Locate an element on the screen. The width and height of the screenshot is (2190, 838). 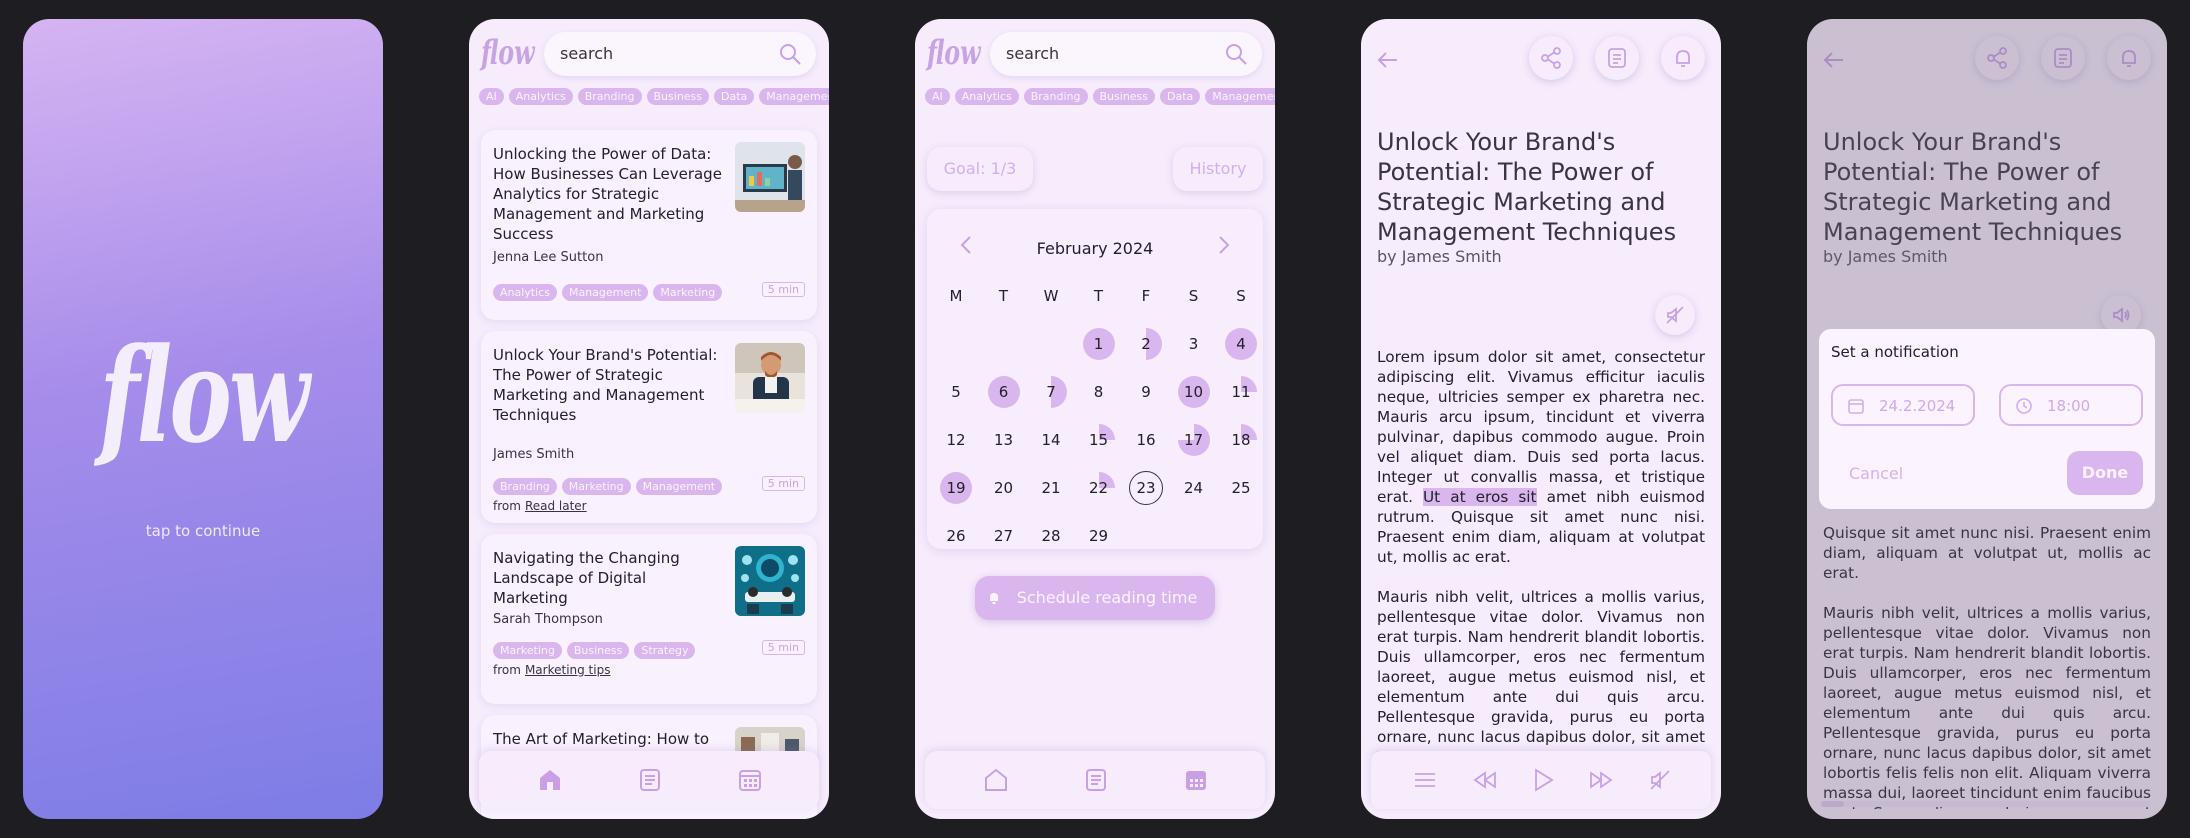
calendar-day: 4 is located at coordinates (1241, 344).